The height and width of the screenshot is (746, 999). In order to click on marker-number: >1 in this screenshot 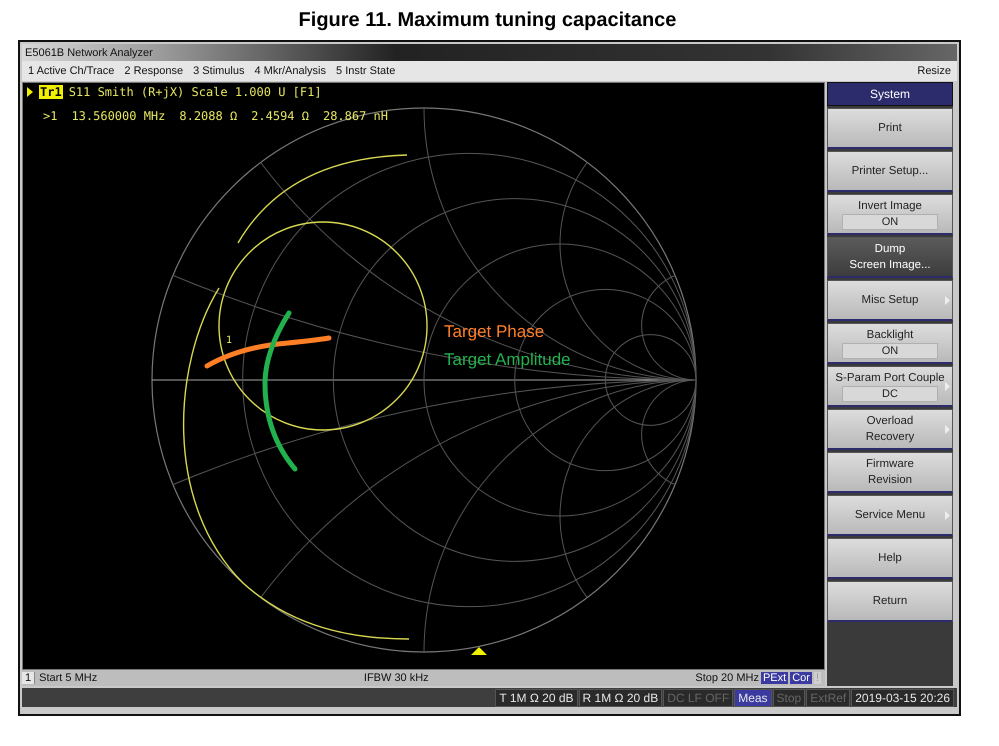, I will do `click(50, 116)`.